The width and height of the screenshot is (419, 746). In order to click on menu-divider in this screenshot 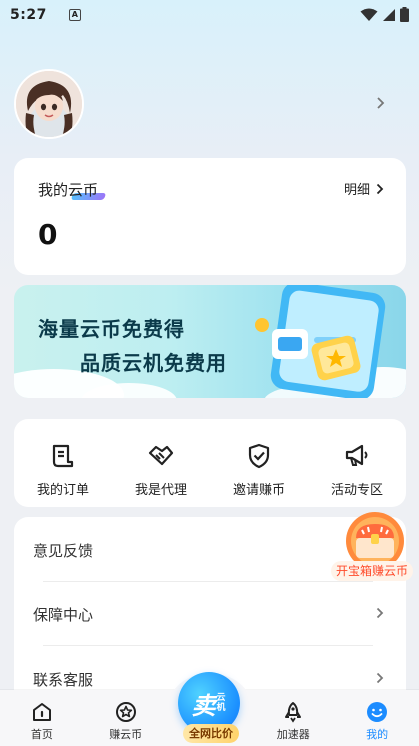, I will do `click(208, 645)`.